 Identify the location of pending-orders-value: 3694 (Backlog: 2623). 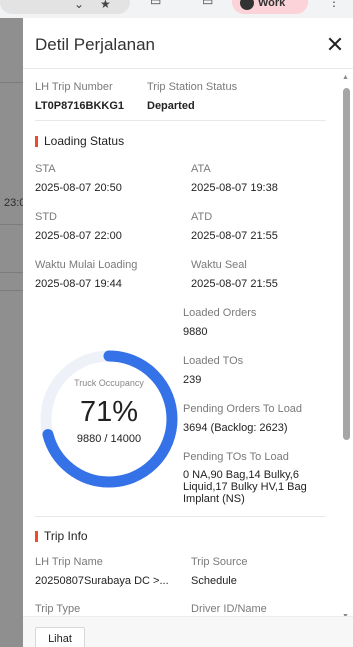
(235, 428).